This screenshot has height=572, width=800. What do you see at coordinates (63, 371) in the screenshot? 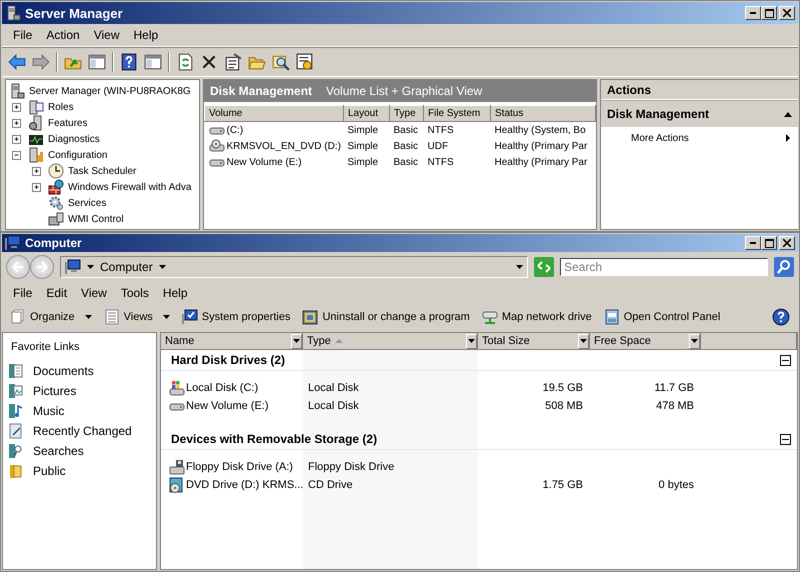
I see `favorite-link: Documents` at bounding box center [63, 371].